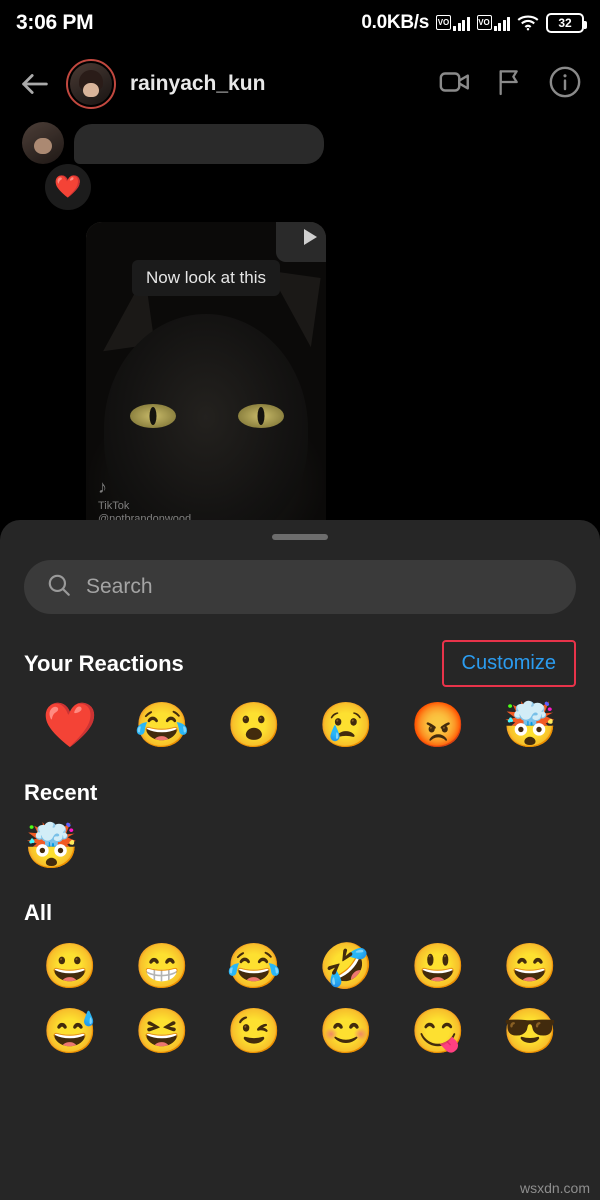 The width and height of the screenshot is (600, 1200). Describe the element at coordinates (277, 84) in the screenshot. I see `contact-name: rainyach_kun` at that location.